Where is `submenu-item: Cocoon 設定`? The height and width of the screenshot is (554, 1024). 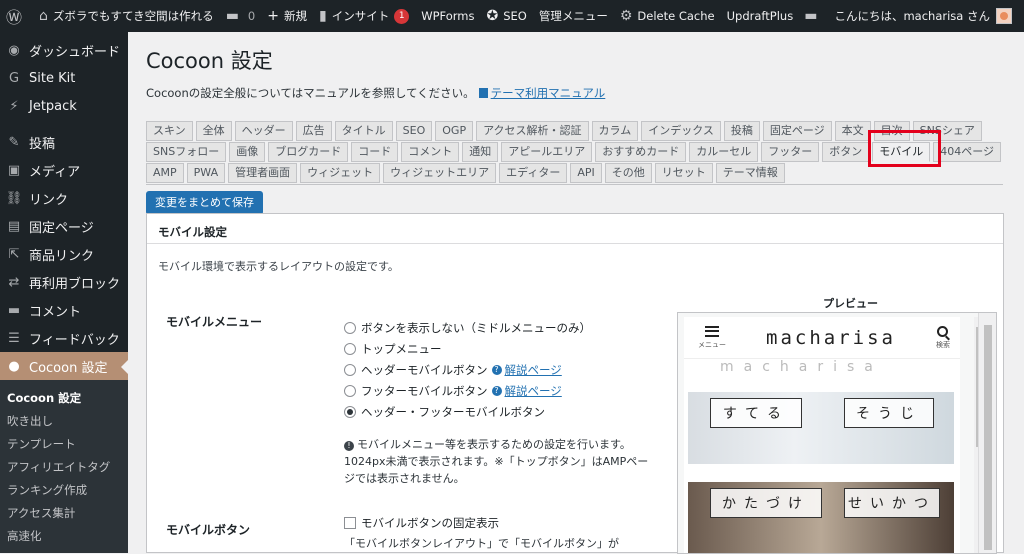 submenu-item: Cocoon 設定 is located at coordinates (64, 397).